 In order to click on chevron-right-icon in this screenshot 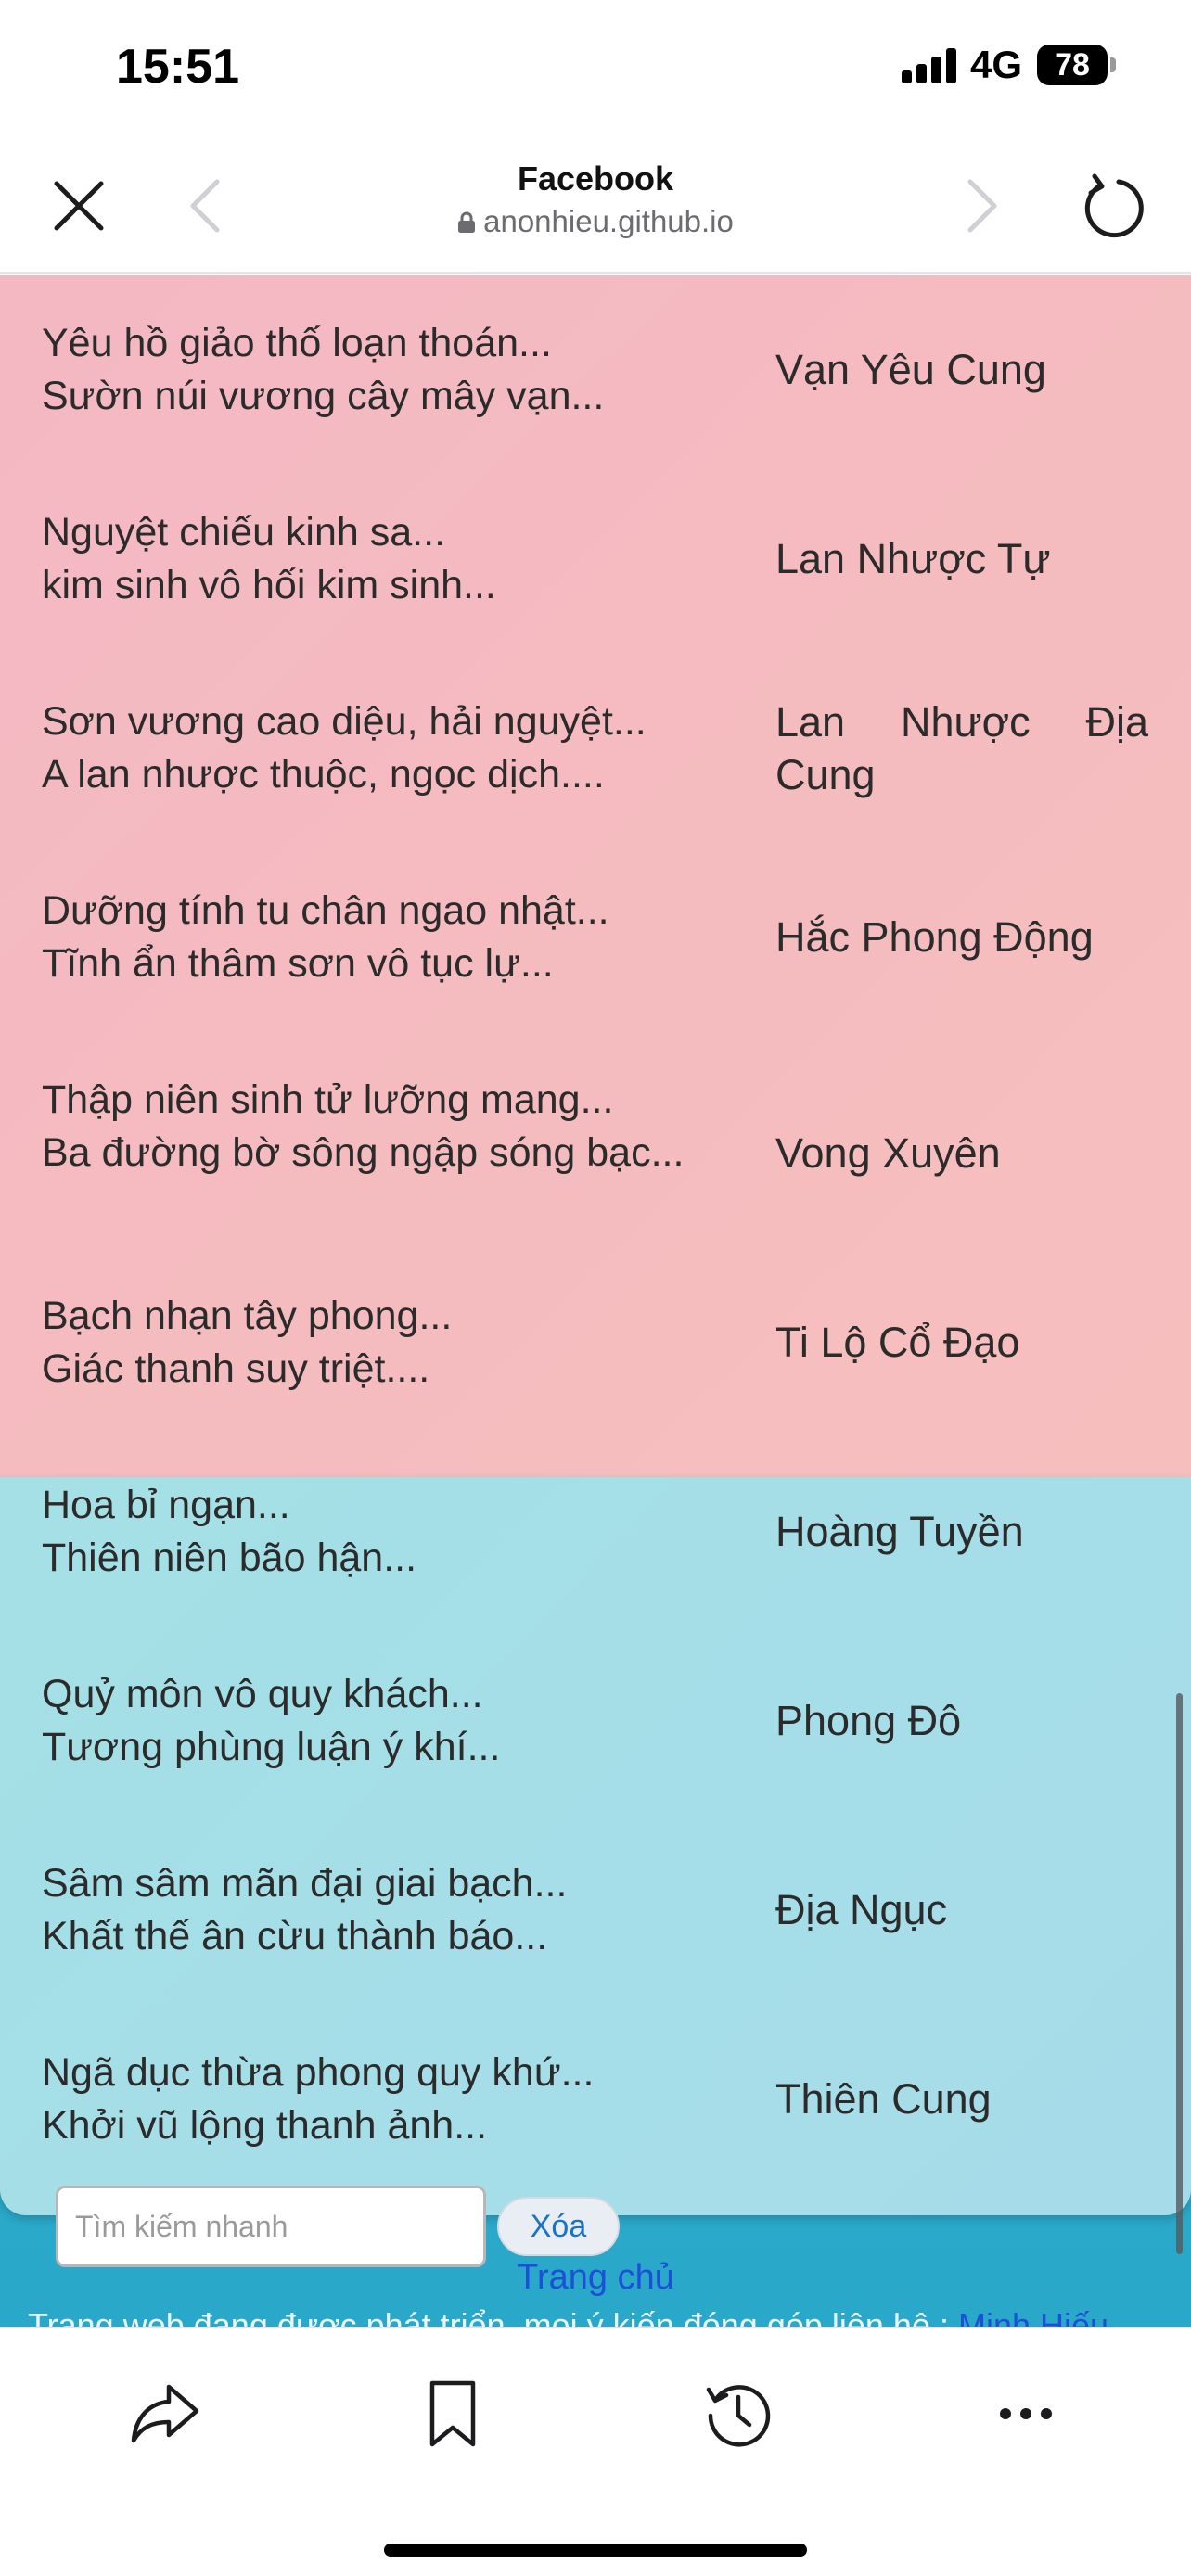, I will do `click(982, 206)`.